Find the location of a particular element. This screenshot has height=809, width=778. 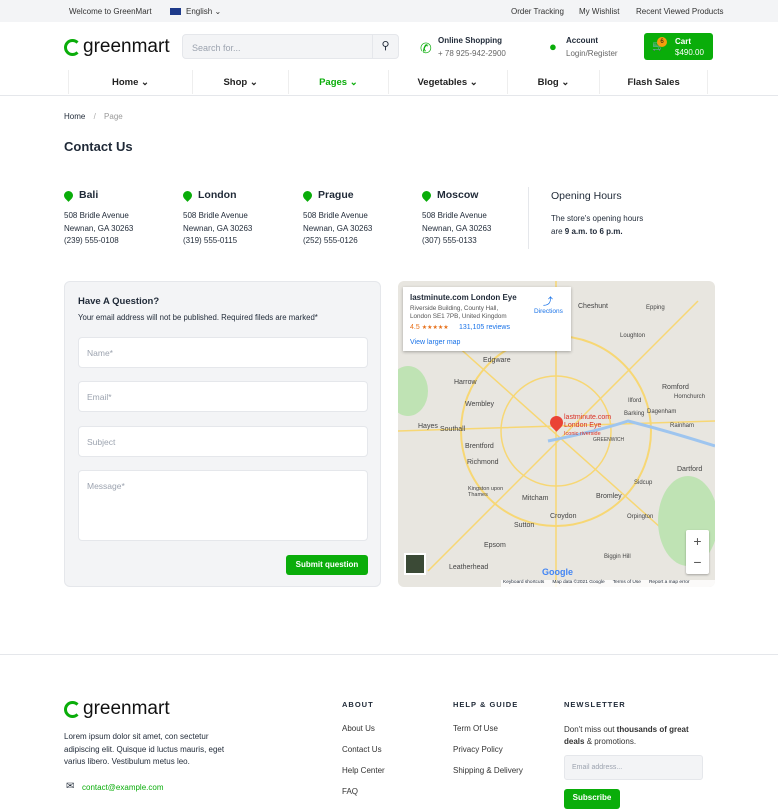

cart-total: $490.00 is located at coordinates (689, 52).